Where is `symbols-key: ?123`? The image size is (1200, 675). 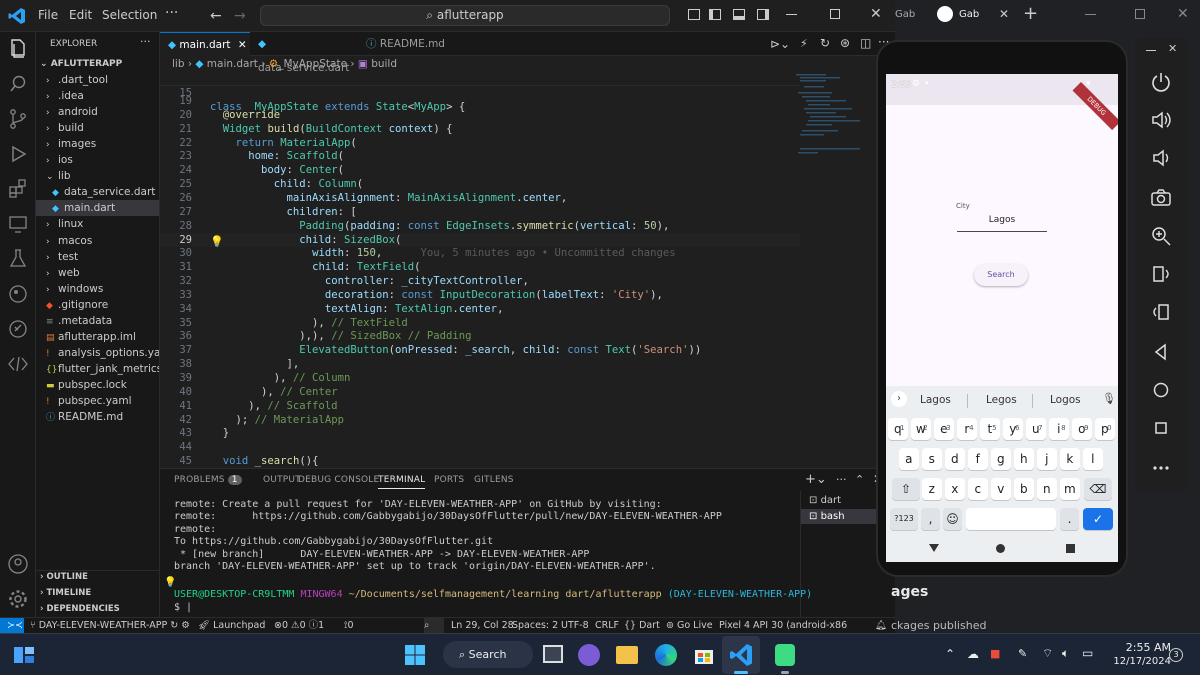
symbols-key: ?123 is located at coordinates (904, 519).